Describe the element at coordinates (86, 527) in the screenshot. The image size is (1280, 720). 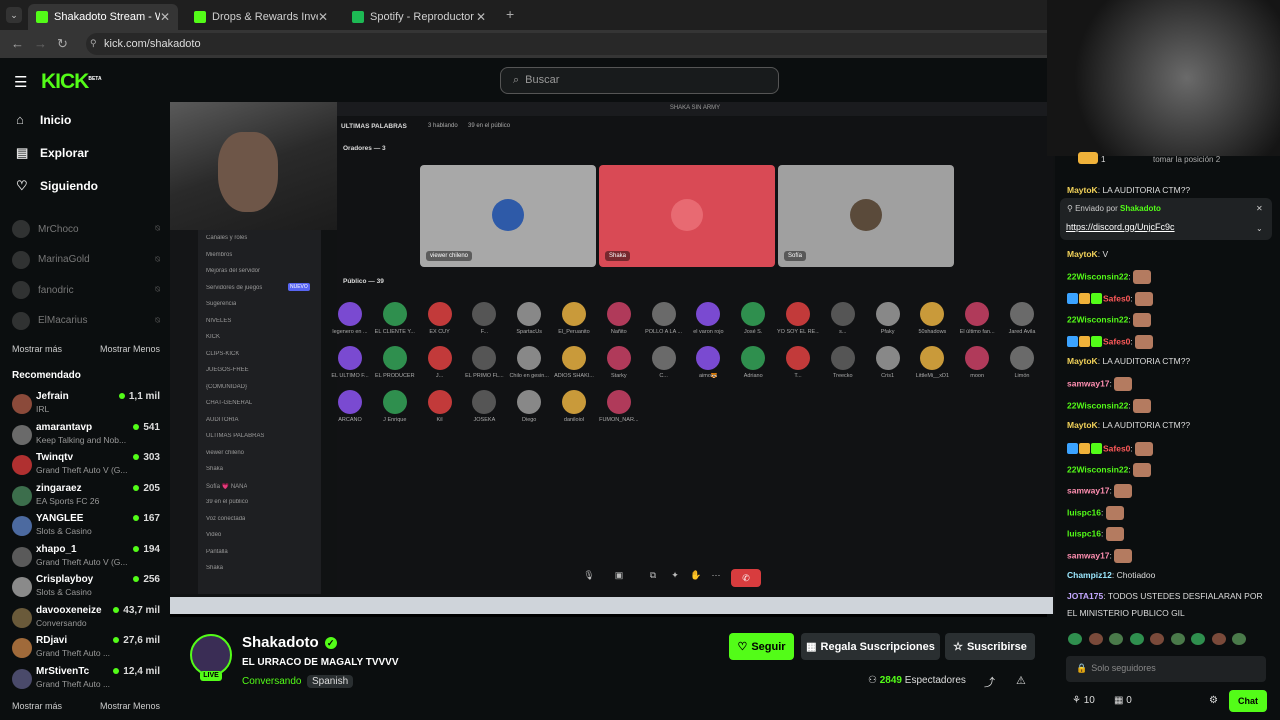
I see `recommended-channel: YANGLEE Slots & Casino 167` at that location.